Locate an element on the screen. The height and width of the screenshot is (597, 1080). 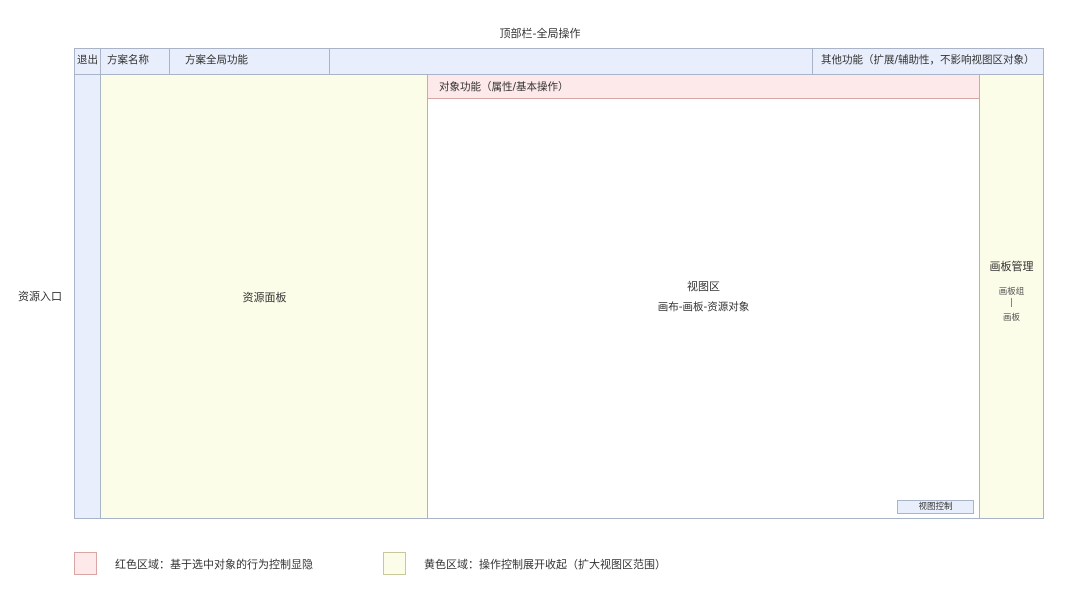
diagram-title: 顶部栏-全局操作 is located at coordinates (540, 33).